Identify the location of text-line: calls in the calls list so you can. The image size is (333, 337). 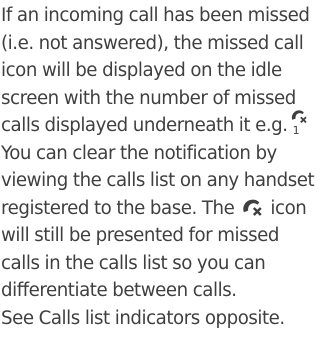
(133, 263).